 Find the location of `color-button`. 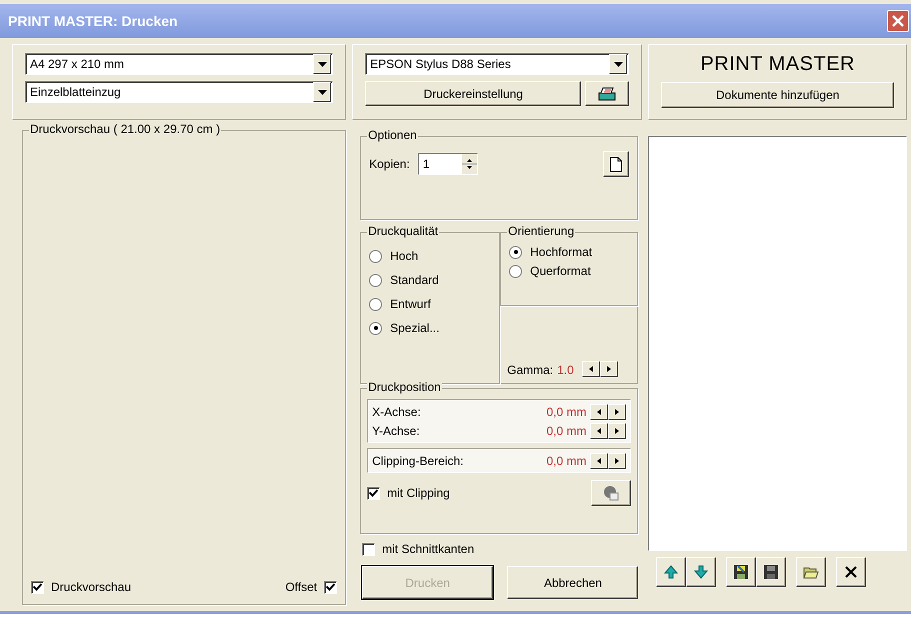

color-button is located at coordinates (611, 493).